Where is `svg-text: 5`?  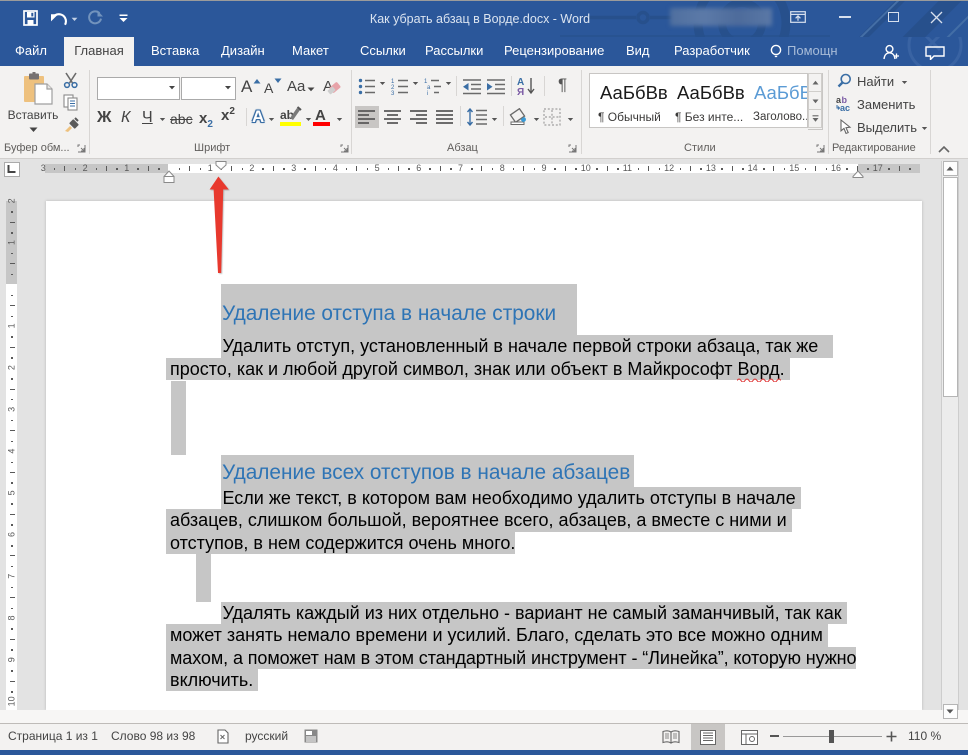 svg-text: 5 is located at coordinates (12, 492).